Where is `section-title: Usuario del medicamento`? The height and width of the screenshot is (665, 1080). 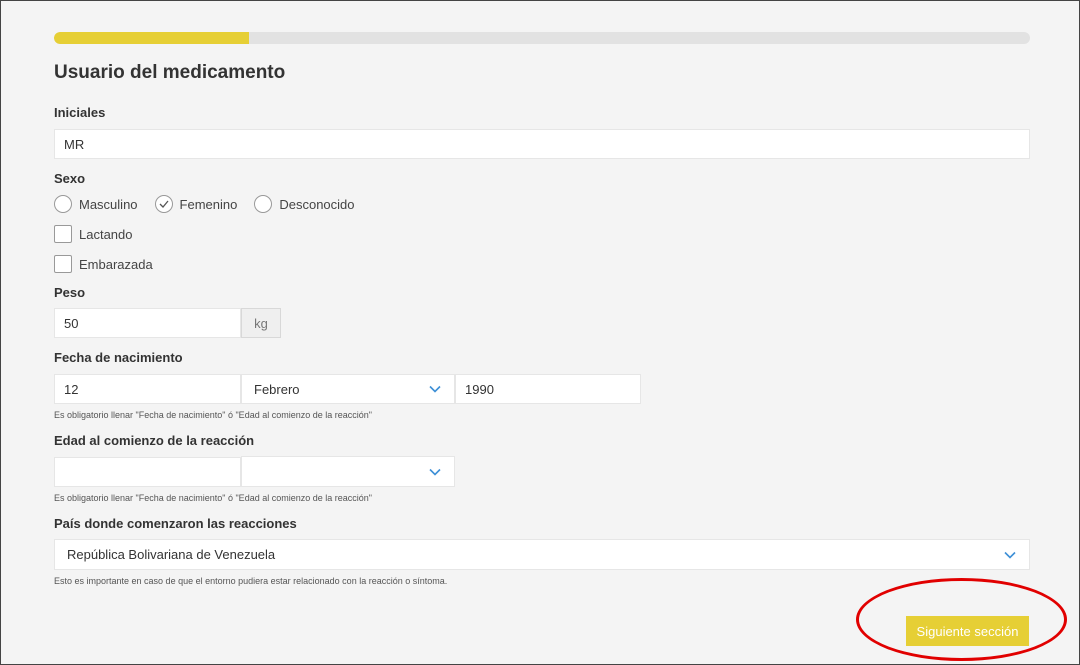
section-title: Usuario del medicamento is located at coordinates (170, 72).